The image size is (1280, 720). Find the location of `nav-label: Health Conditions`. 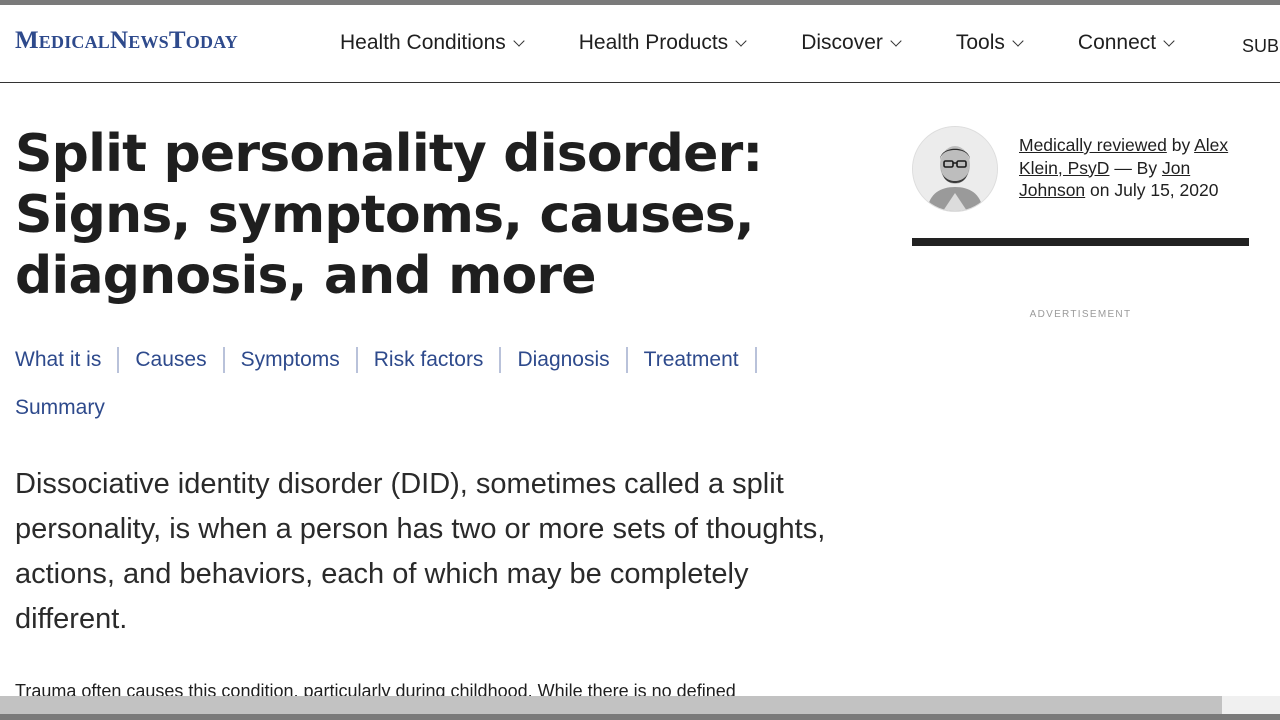

nav-label: Health Conditions is located at coordinates (423, 42).